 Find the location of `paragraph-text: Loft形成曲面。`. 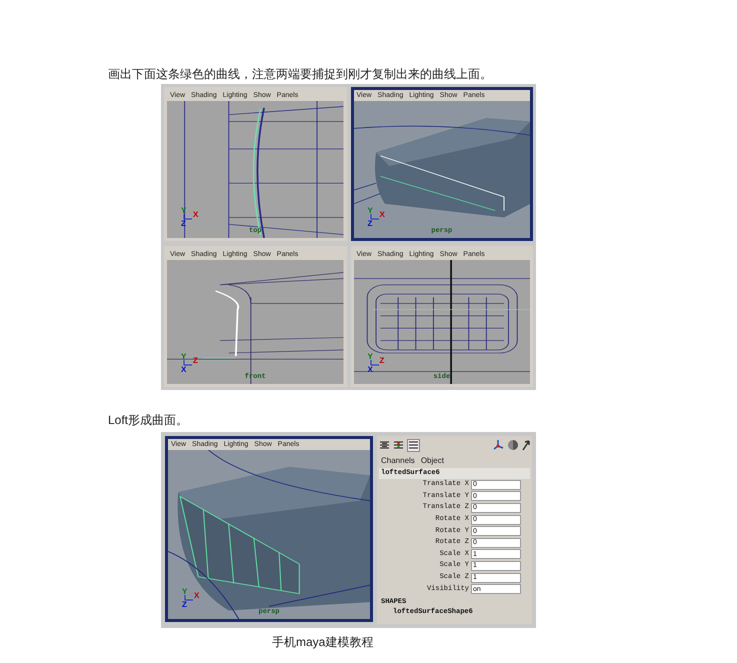

paragraph-text: Loft形成曲面。 is located at coordinates (149, 420).